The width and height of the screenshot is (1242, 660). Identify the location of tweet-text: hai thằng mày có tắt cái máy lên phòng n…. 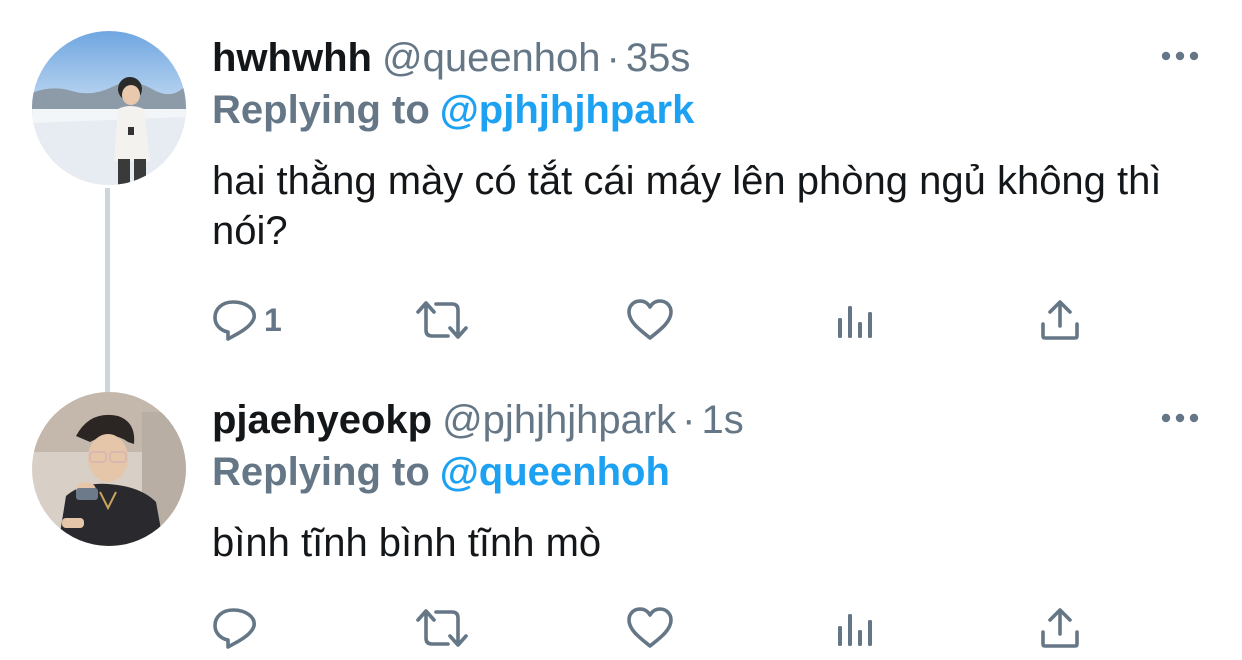
(687, 206).